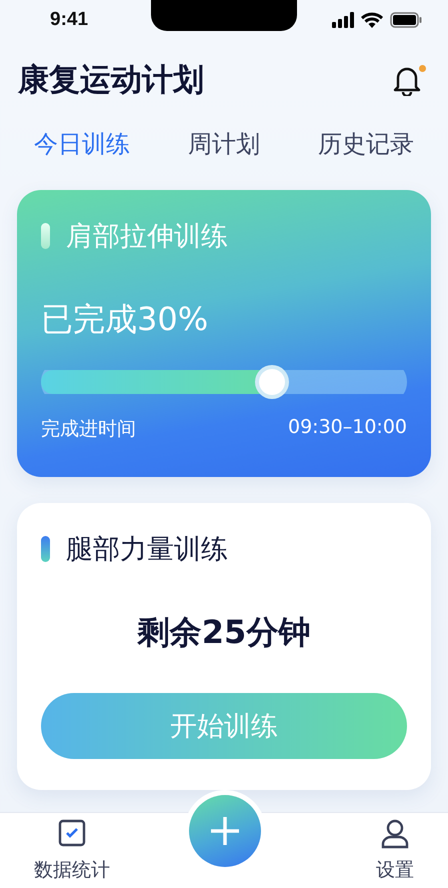  What do you see at coordinates (408, 80) in the screenshot?
I see `notification-button` at bounding box center [408, 80].